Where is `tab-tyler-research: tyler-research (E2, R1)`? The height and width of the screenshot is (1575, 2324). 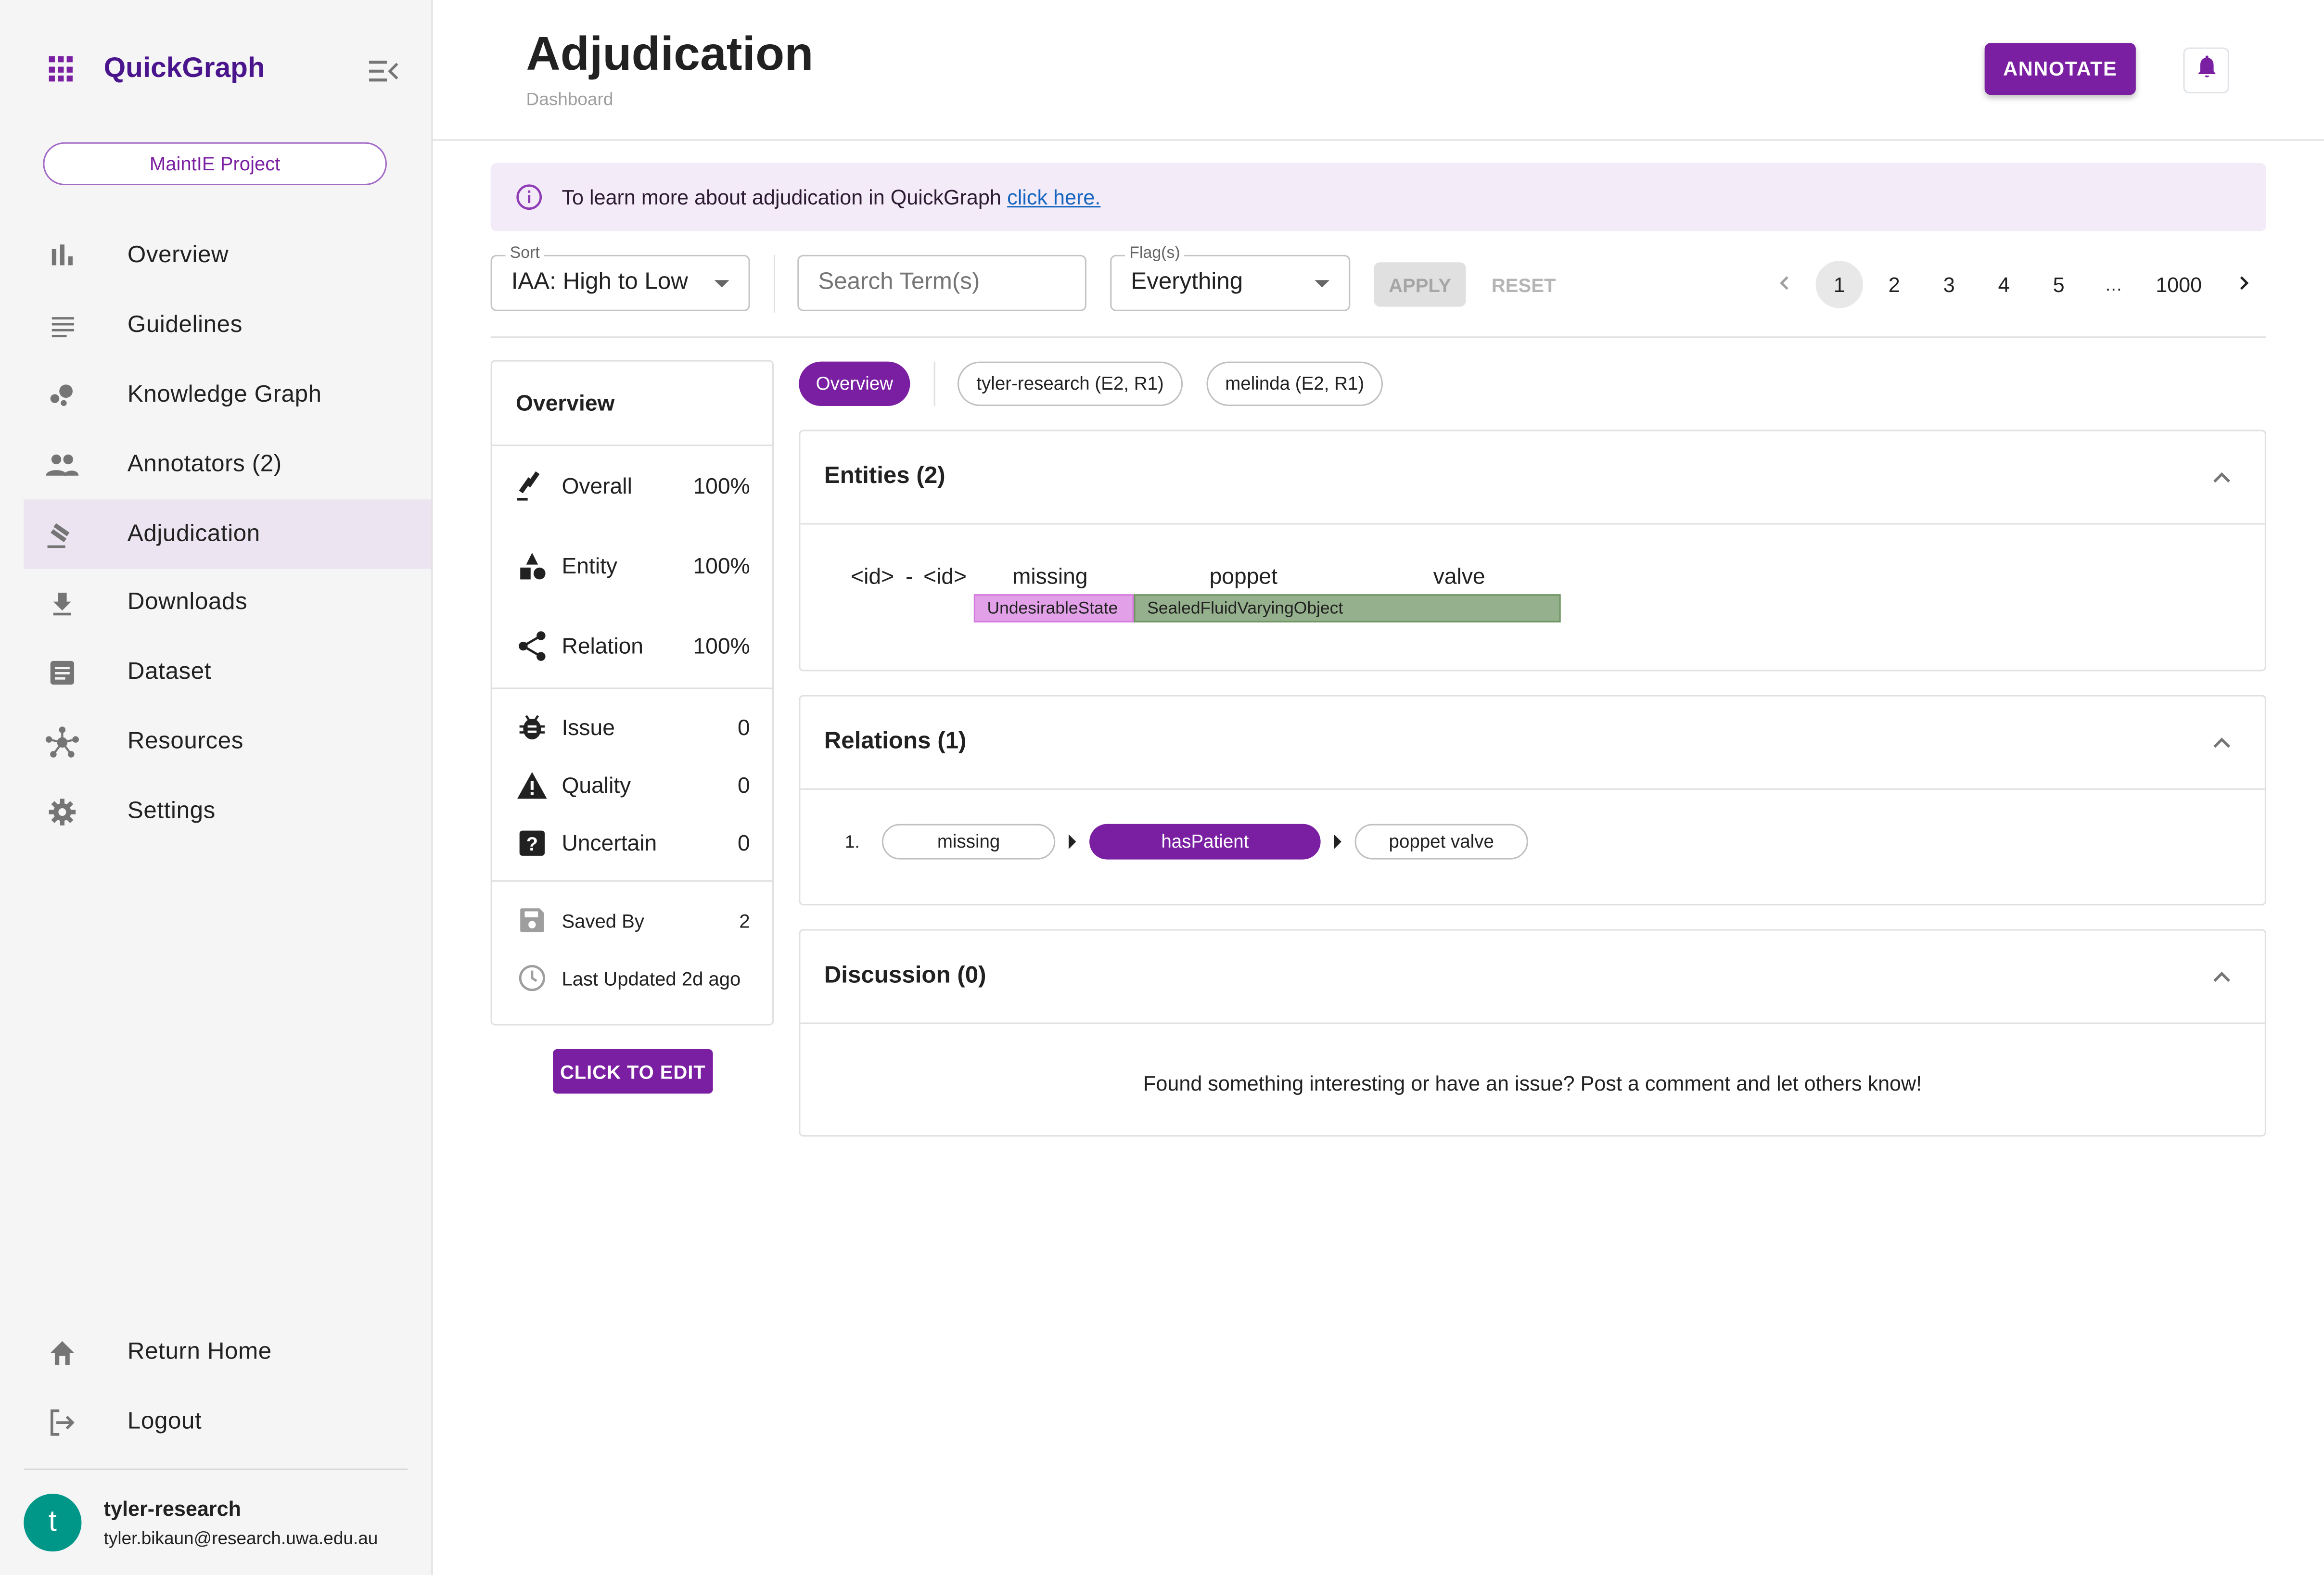
tab-tyler-research: tyler-research (E2, R1) is located at coordinates (1070, 383).